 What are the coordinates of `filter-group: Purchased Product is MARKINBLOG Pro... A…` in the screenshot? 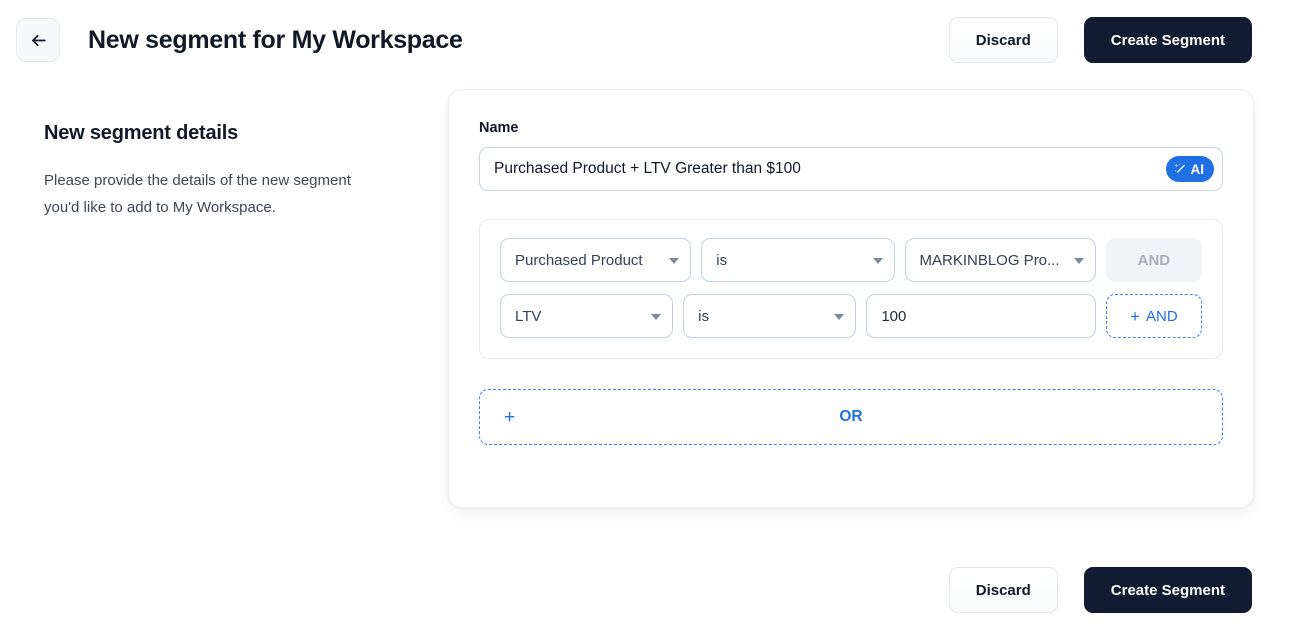 It's located at (851, 289).